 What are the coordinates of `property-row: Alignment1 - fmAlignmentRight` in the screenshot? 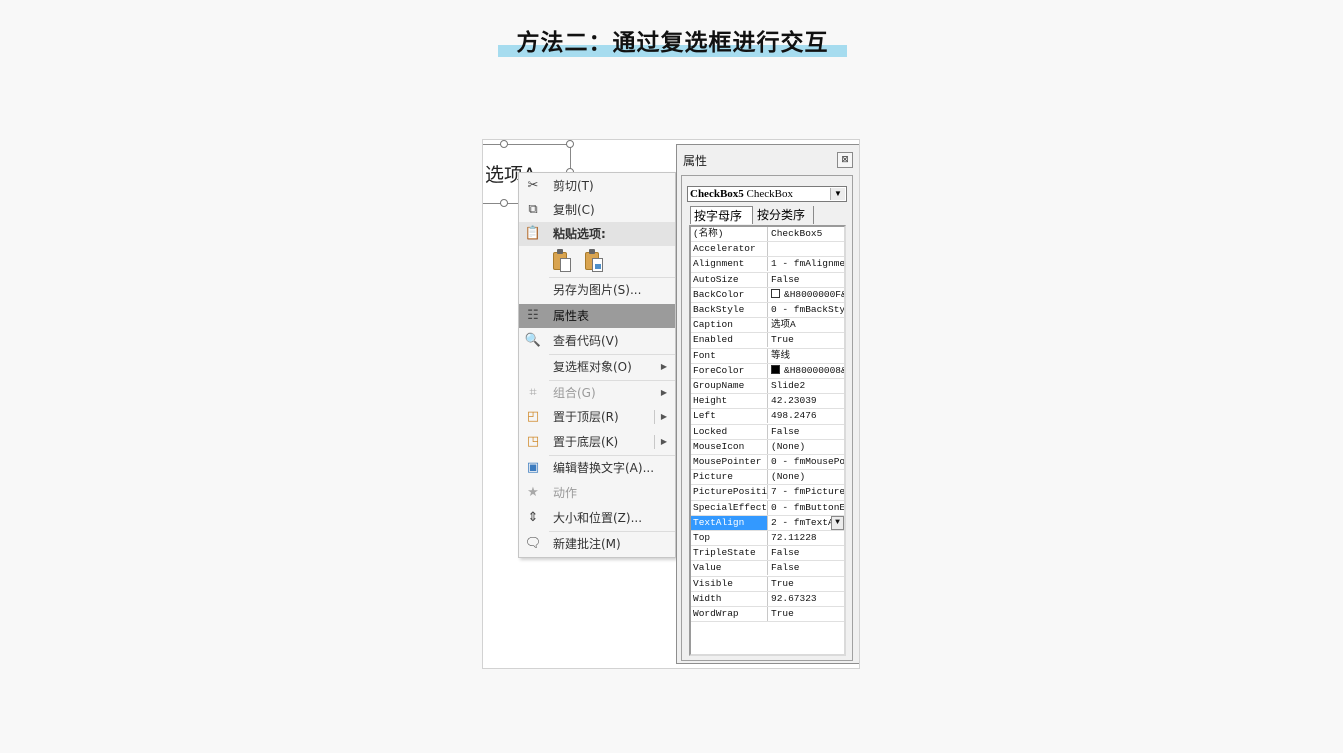 It's located at (767, 265).